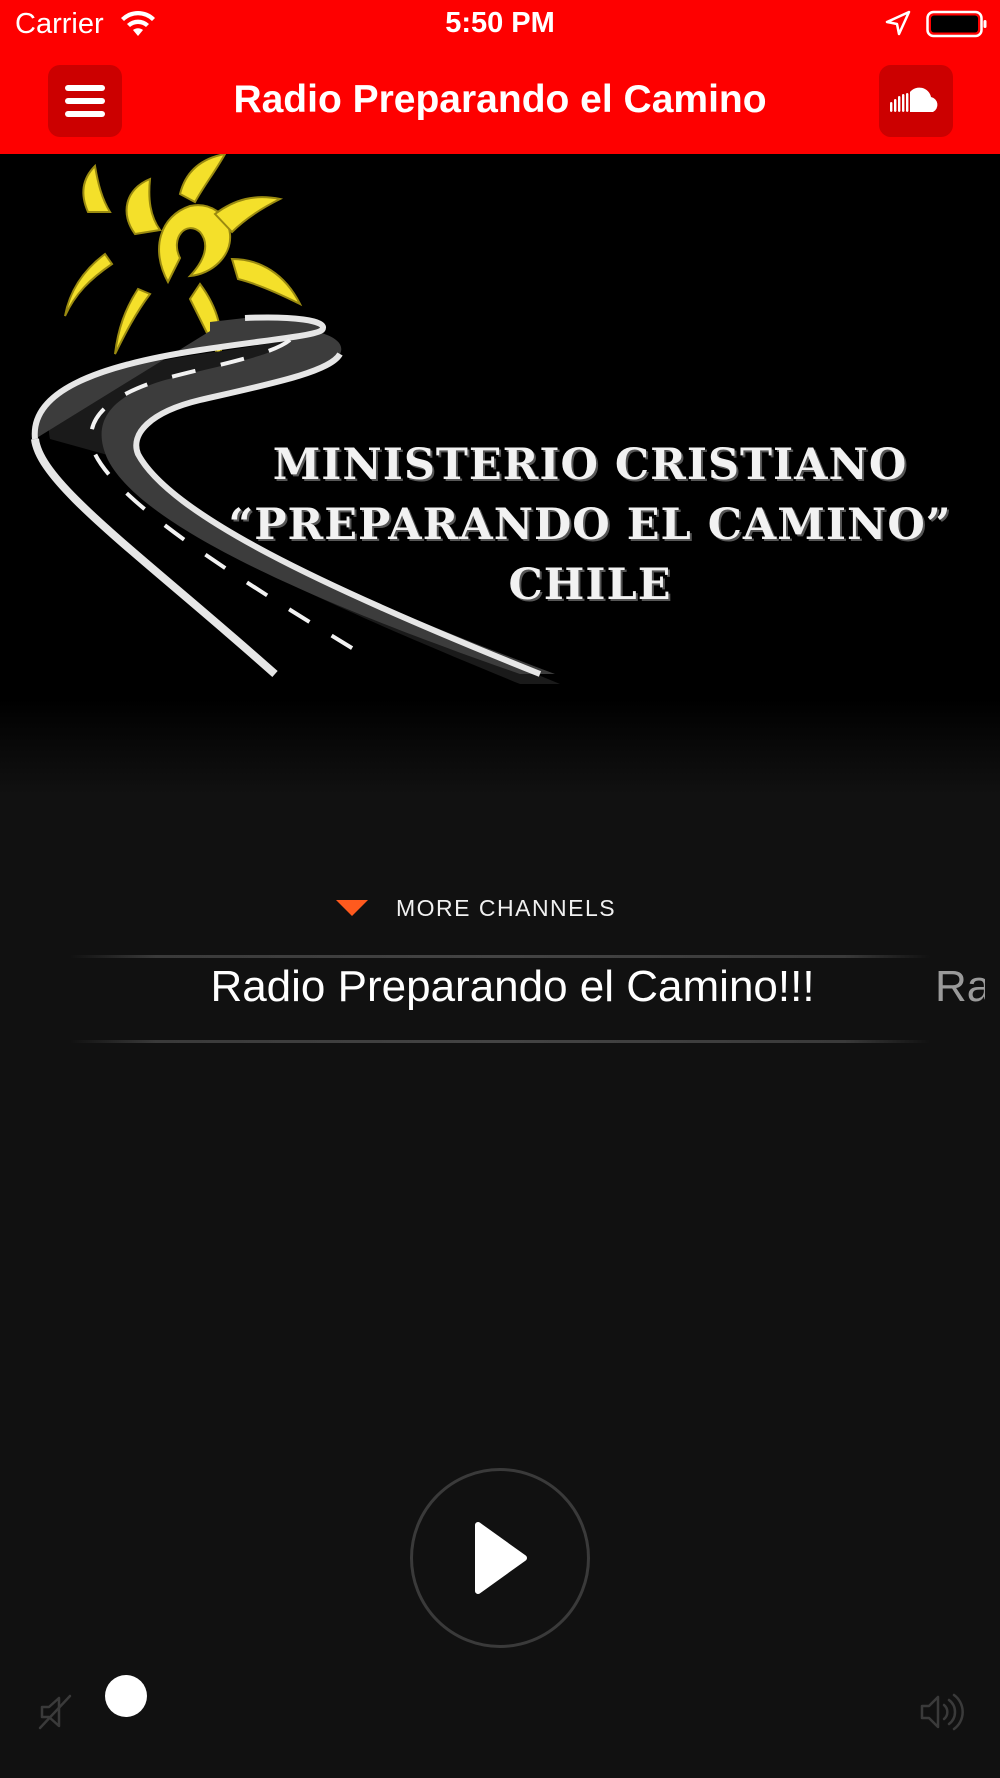 The image size is (1000, 1778). I want to click on play-button, so click(500, 1558).